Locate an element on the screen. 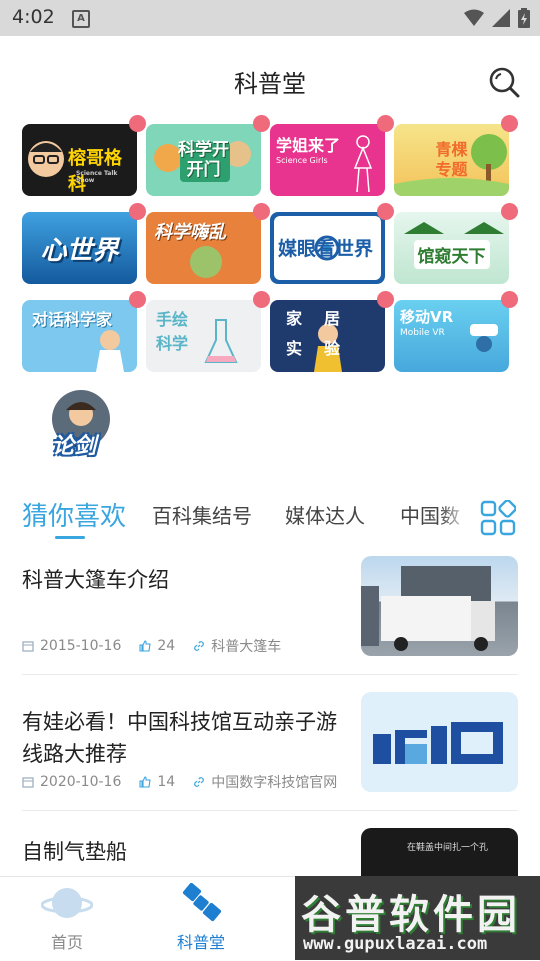 The image size is (540, 961). article-item: 科普大篷车介绍 2015-10-16 24 科普大篷车 is located at coordinates (270, 611).